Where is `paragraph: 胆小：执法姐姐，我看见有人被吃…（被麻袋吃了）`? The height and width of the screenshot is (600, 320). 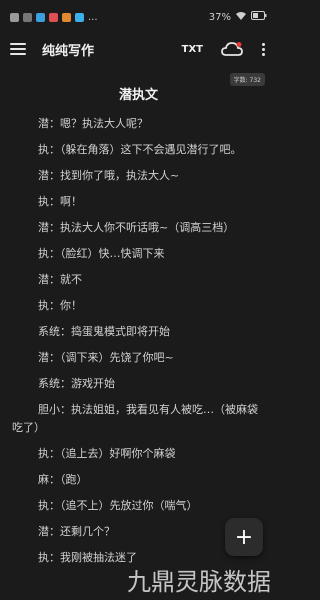
paragraph: 胆小：执法姐姐，我看见有人被吃…（被麻袋吃了） is located at coordinates (139, 419).